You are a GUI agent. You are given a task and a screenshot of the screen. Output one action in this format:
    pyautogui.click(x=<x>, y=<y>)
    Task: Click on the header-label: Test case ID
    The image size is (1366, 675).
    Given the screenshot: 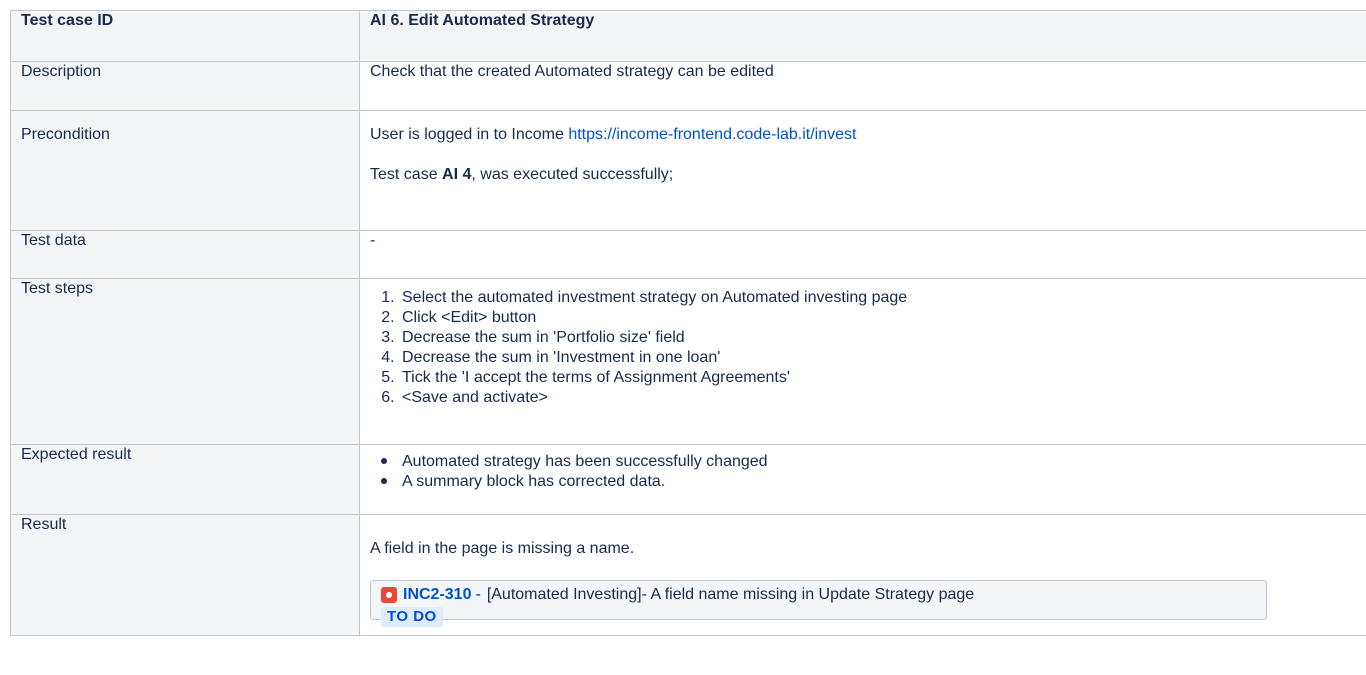 What is the action you would take?
    pyautogui.click(x=185, y=36)
    